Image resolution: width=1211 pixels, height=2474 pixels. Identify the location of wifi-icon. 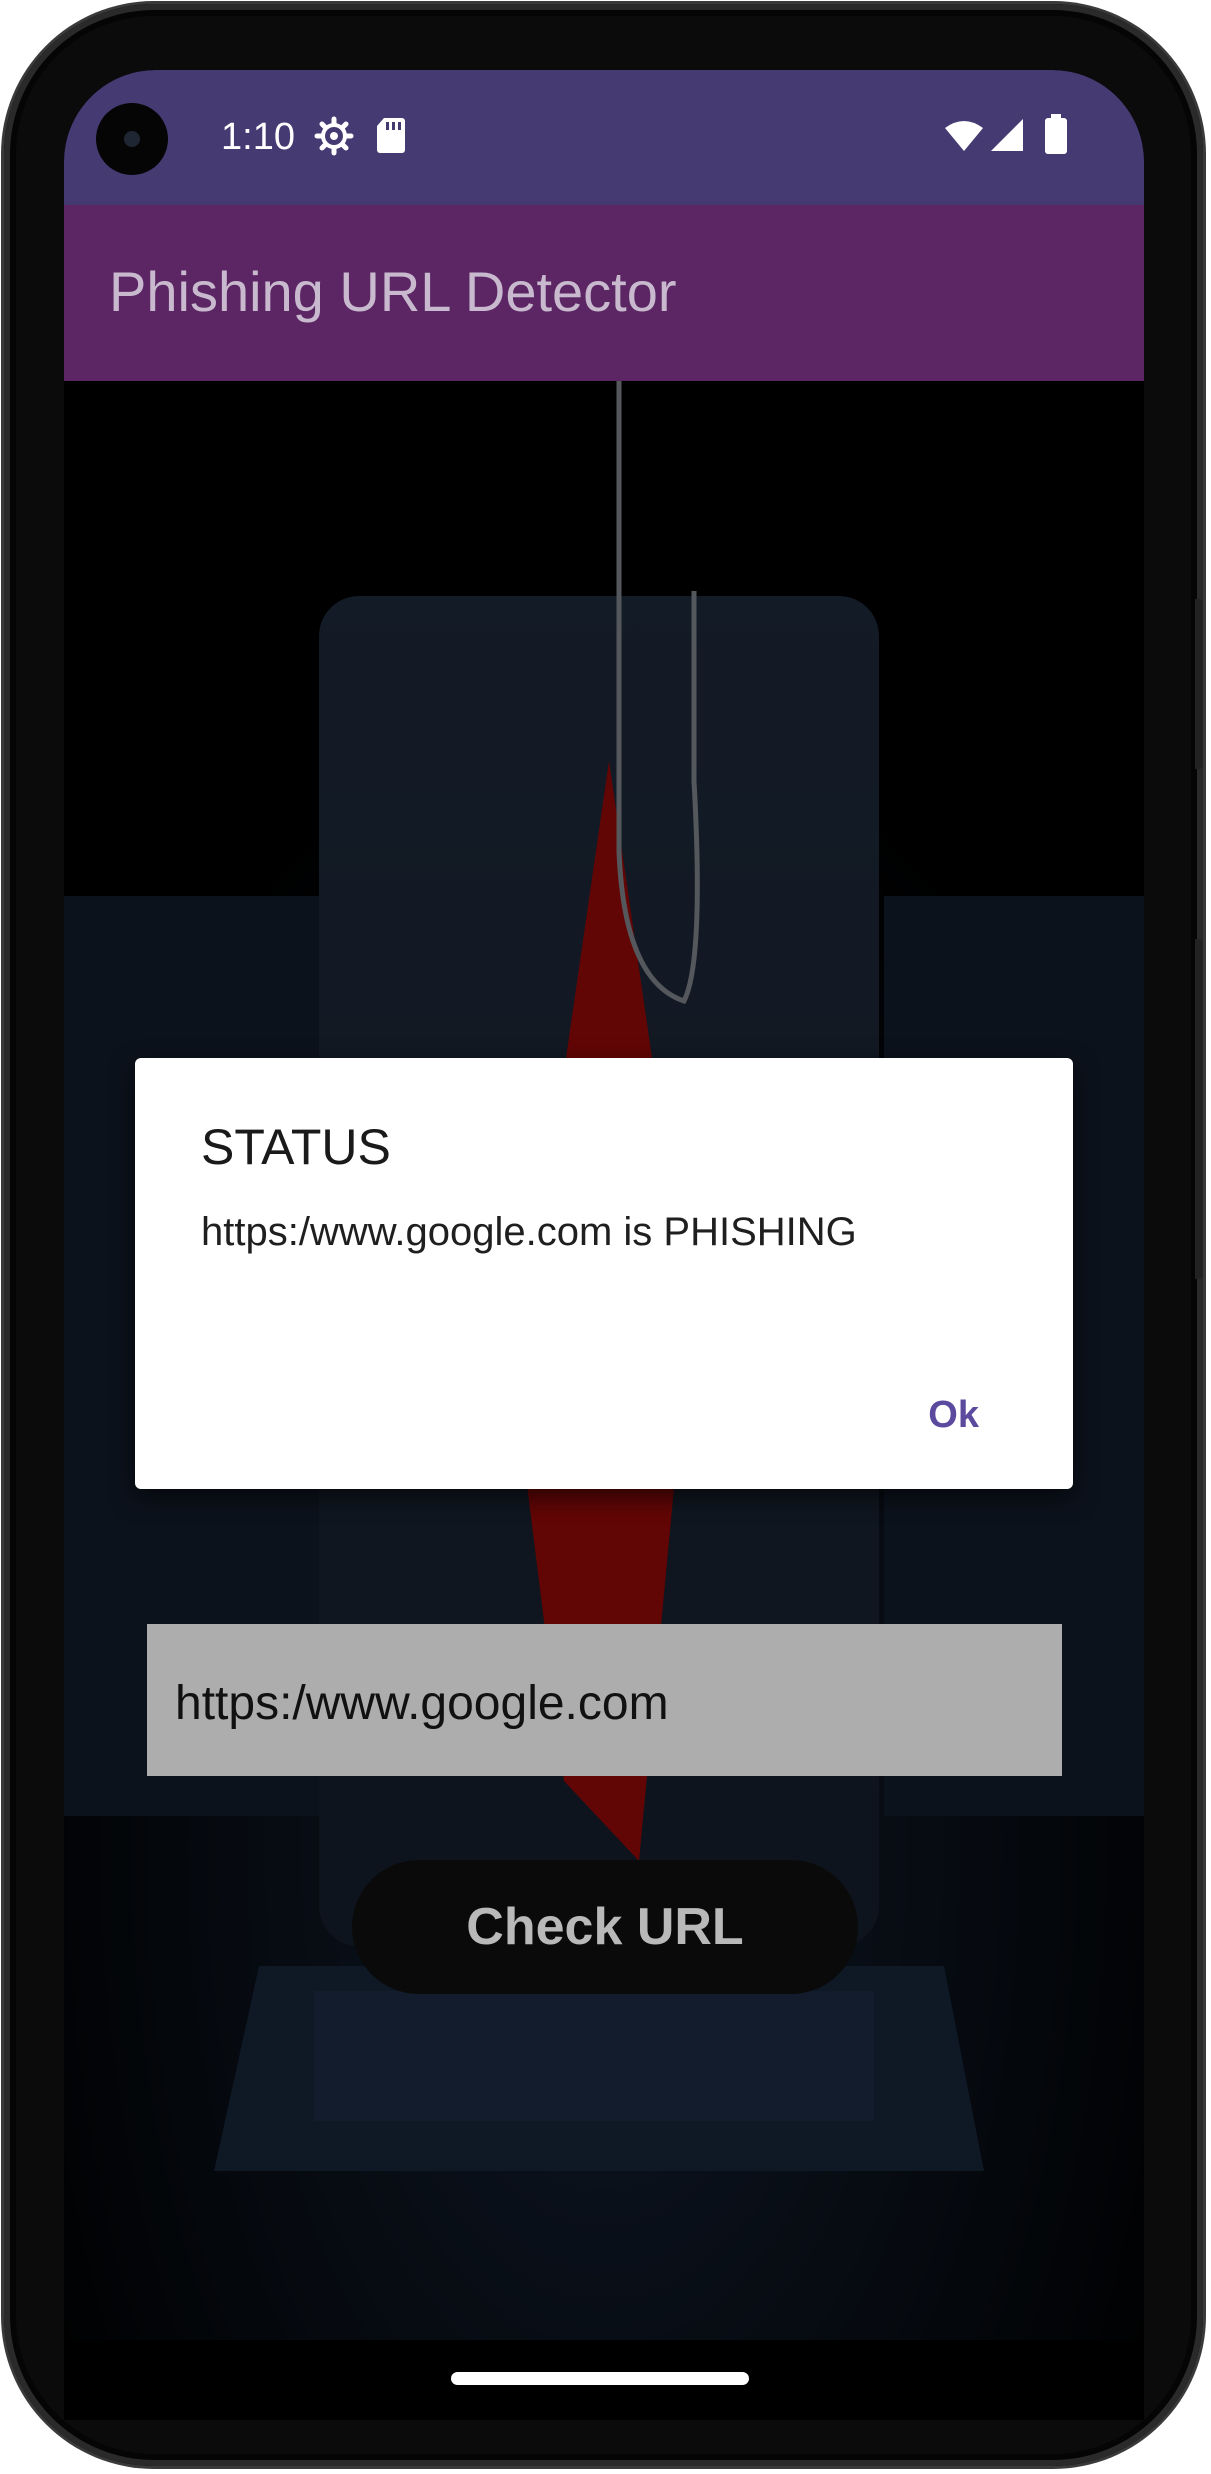
(964, 136).